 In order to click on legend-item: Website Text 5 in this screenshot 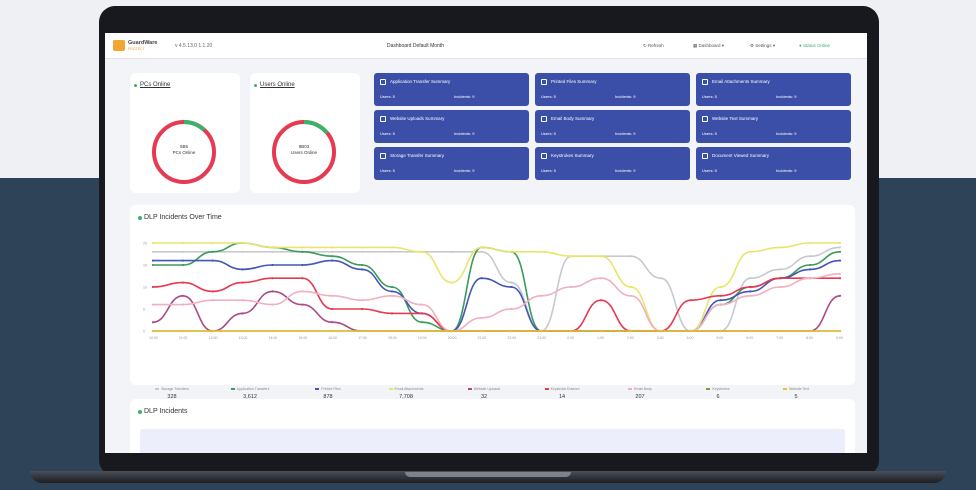, I will do `click(796, 393)`.